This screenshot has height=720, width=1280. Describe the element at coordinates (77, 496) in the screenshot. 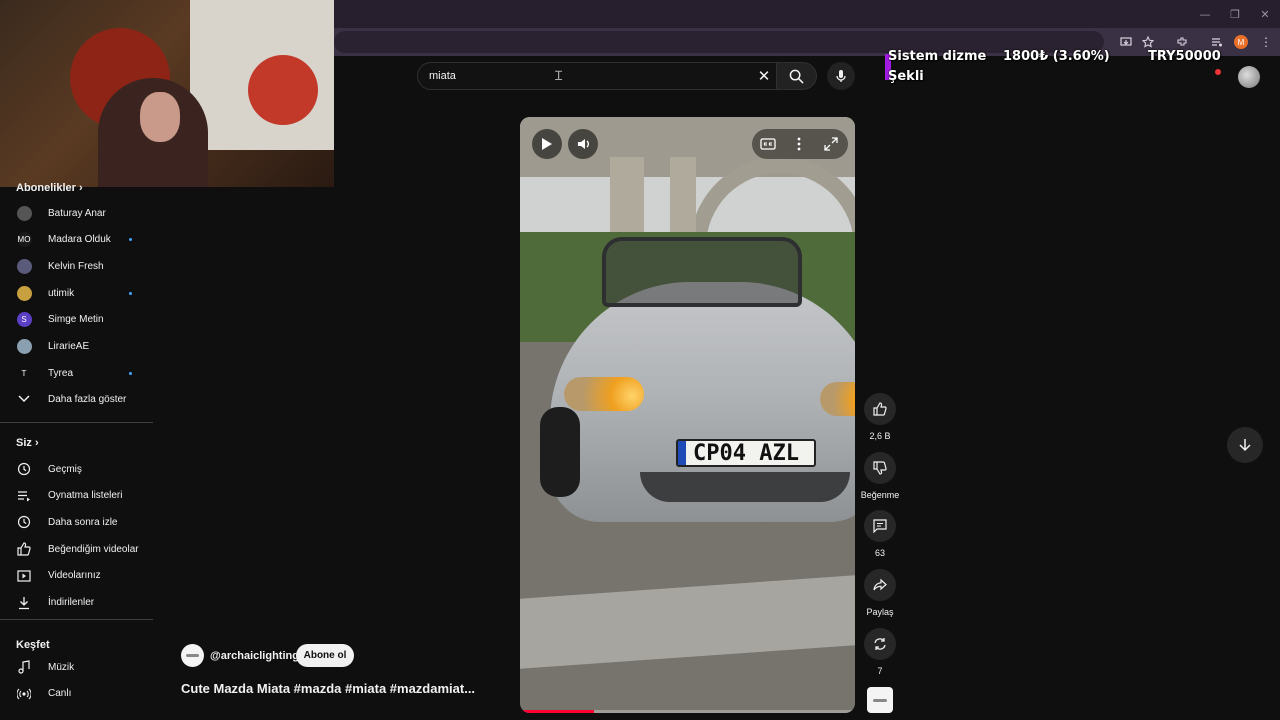

I see `sidebar-item-playlist: Oynatma listeleri` at that location.